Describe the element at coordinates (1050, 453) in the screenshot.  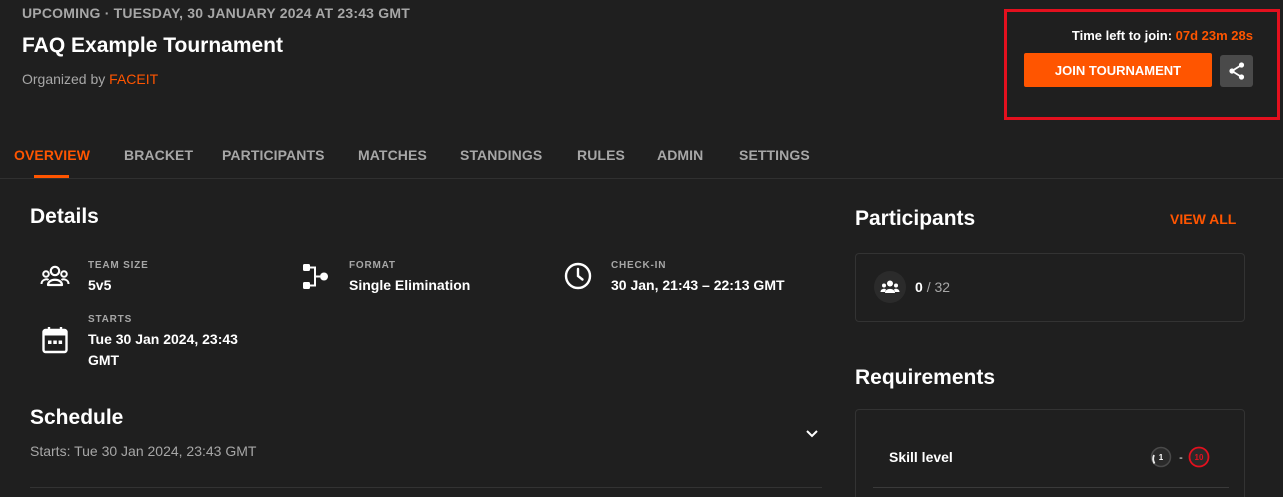
I see `requirements-card: Skill level 1 - 10` at that location.